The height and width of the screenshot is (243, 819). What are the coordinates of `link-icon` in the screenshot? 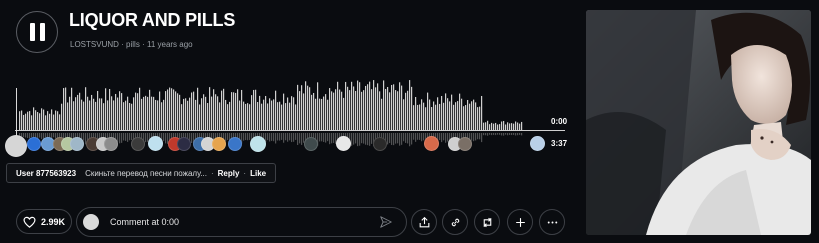 It's located at (455, 222).